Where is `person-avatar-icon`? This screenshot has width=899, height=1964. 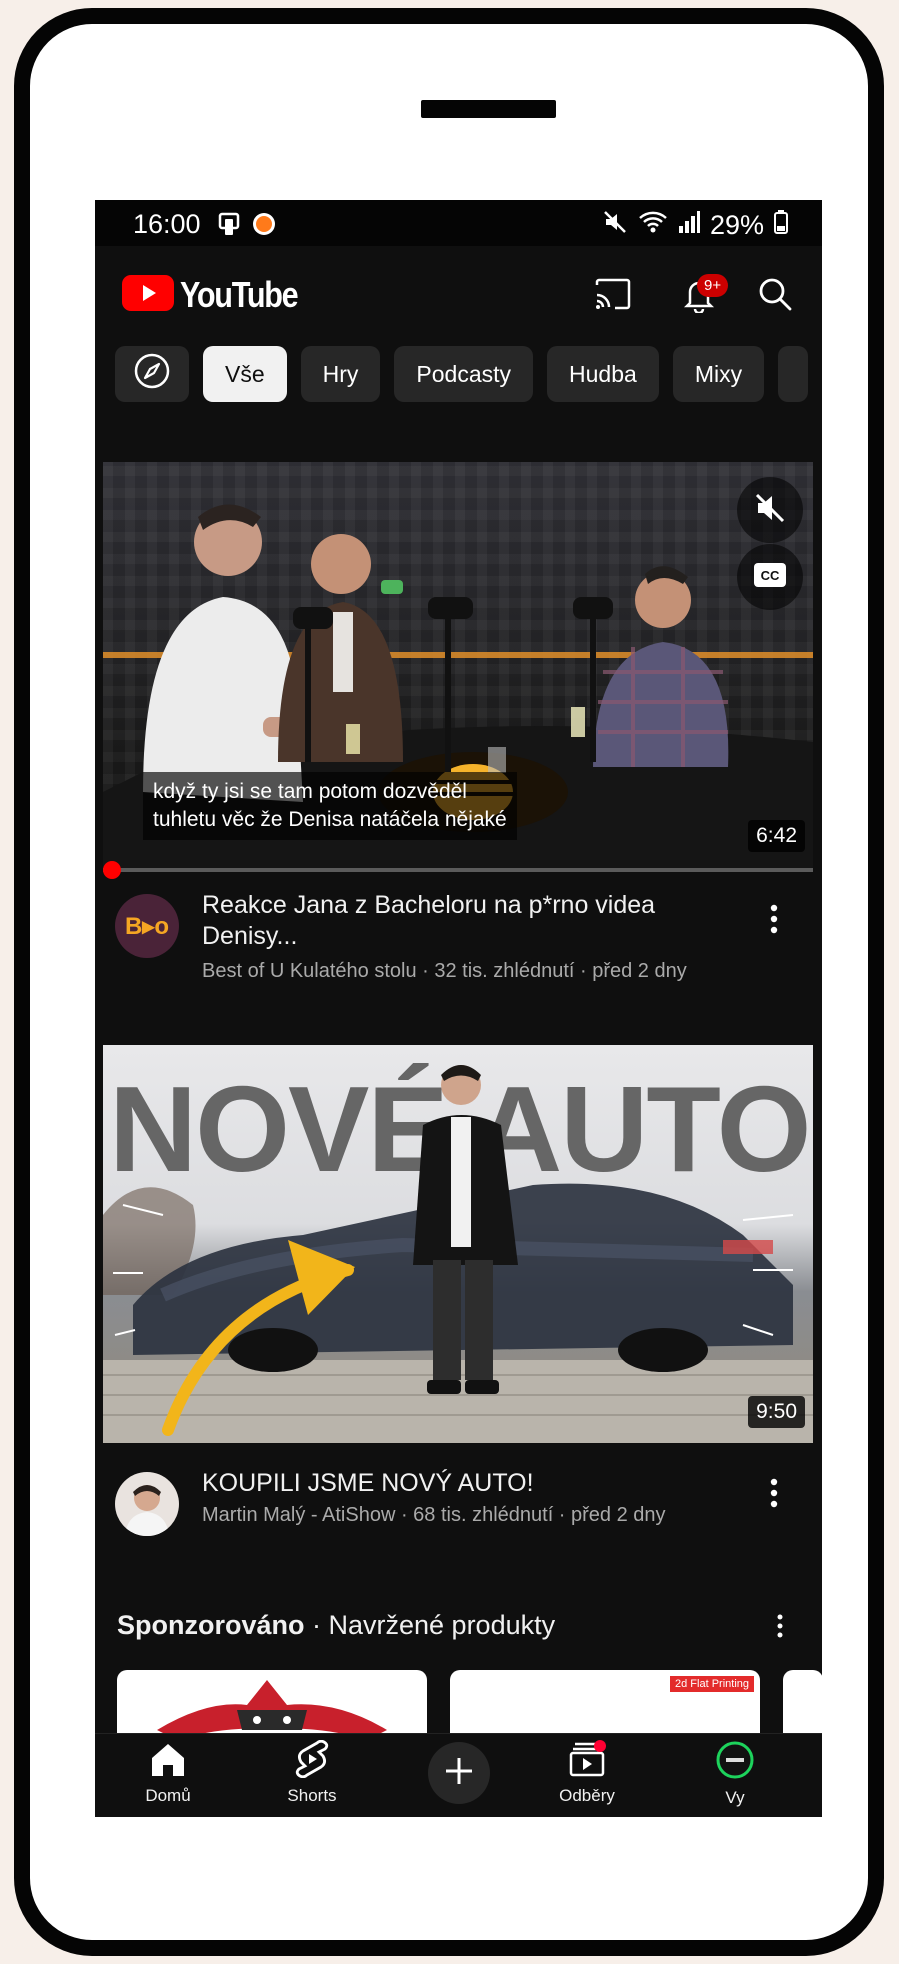
person-avatar-icon is located at coordinates (147, 1510).